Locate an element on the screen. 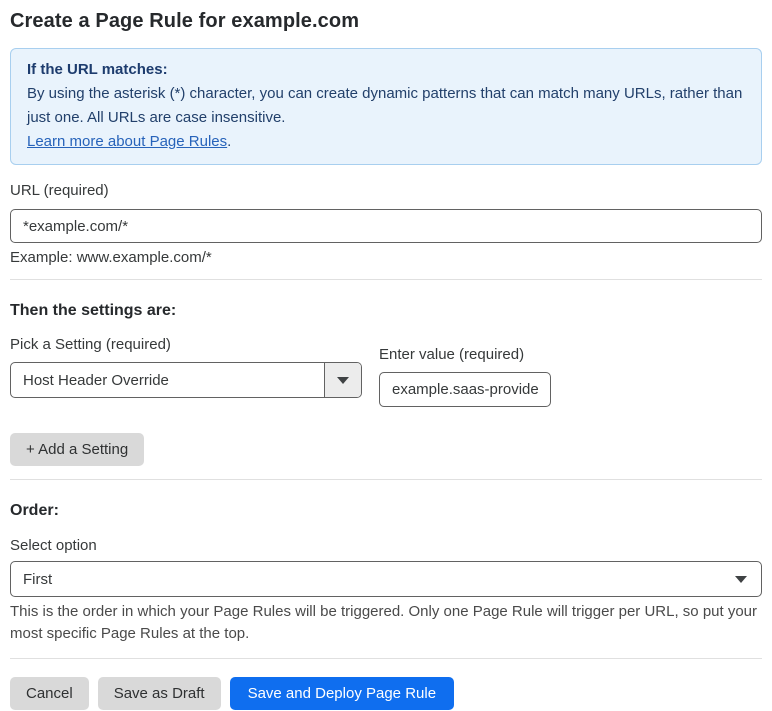 The width and height of the screenshot is (772, 711). setting-select-arrow-cell is located at coordinates (342, 380).